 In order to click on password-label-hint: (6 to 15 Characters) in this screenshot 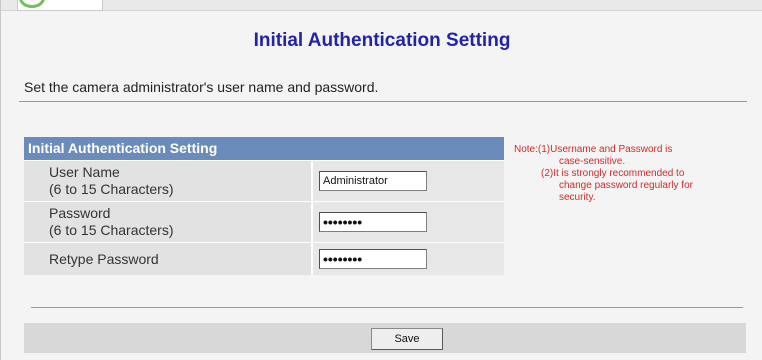, I will do `click(111, 230)`.